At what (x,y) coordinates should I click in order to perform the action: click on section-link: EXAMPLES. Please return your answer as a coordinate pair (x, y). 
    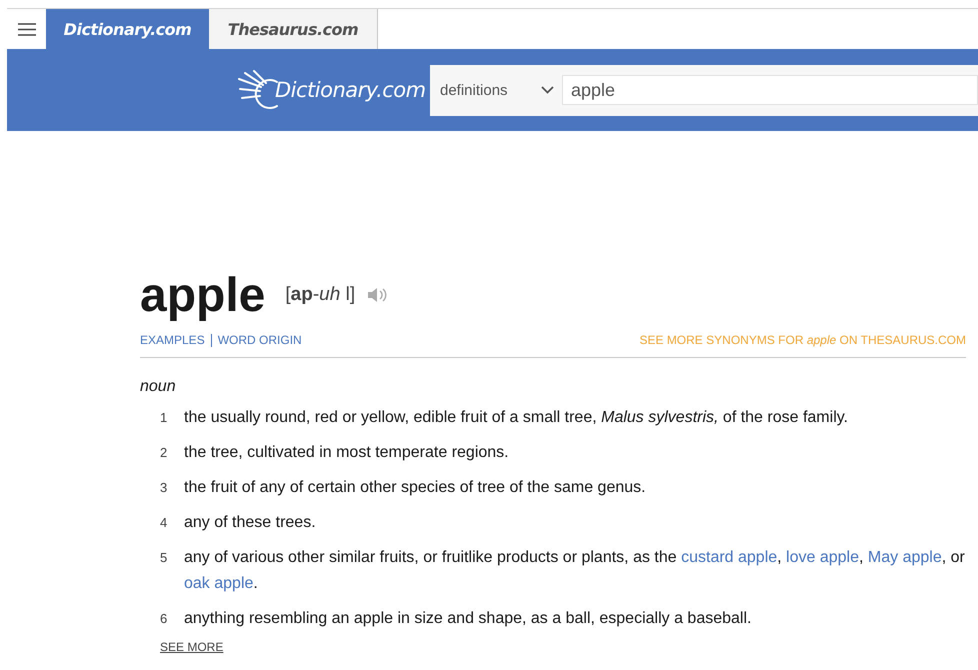
    Looking at the image, I should click on (172, 340).